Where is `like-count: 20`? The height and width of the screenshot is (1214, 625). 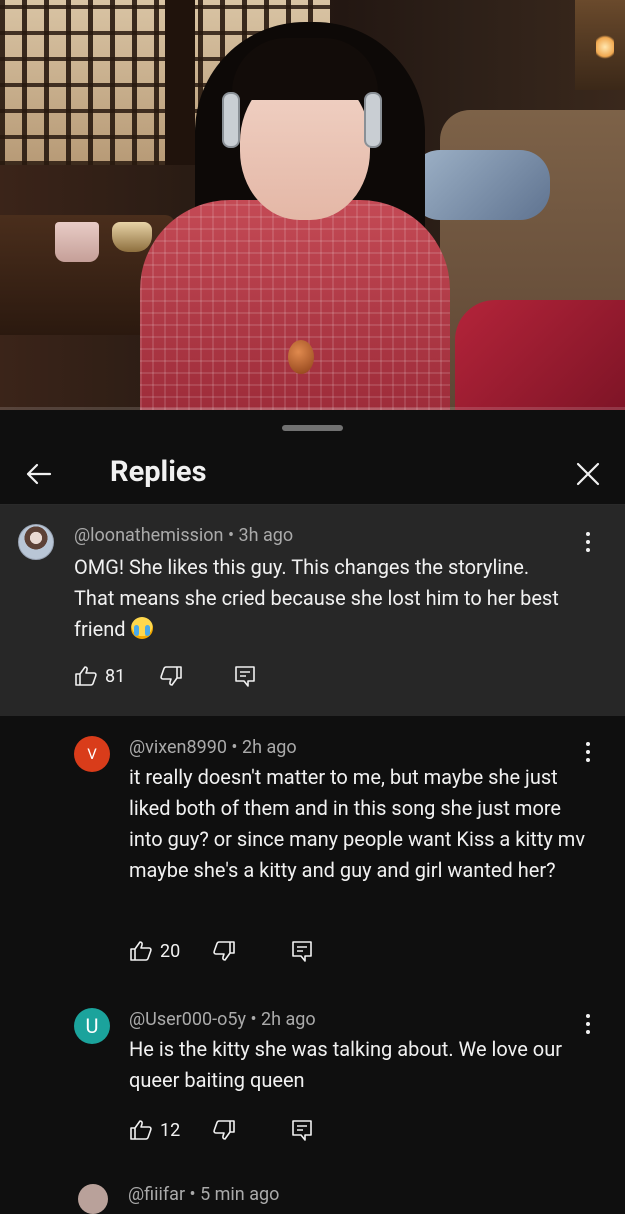
like-count: 20 is located at coordinates (170, 951).